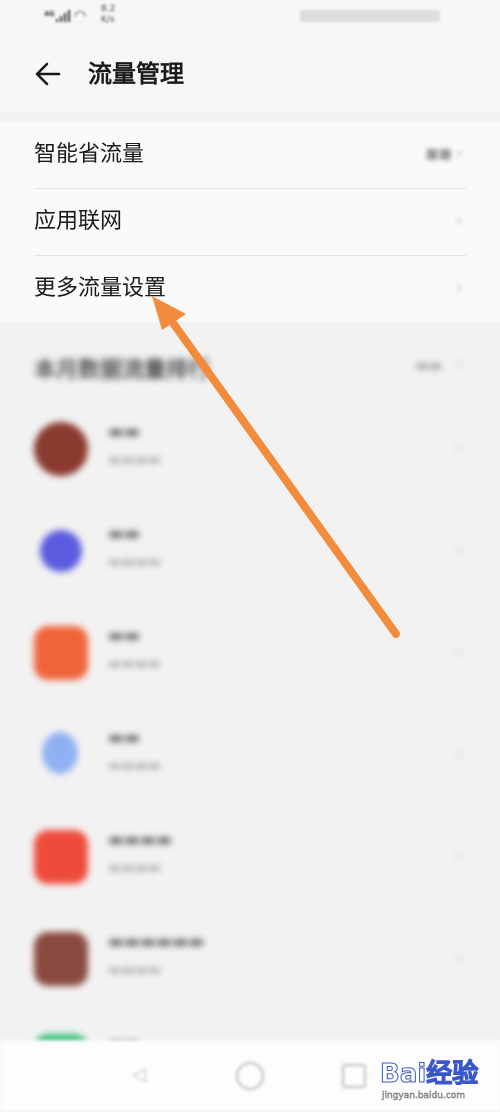 The height and width of the screenshot is (1112, 500). I want to click on app-brown-icon, so click(61, 959).